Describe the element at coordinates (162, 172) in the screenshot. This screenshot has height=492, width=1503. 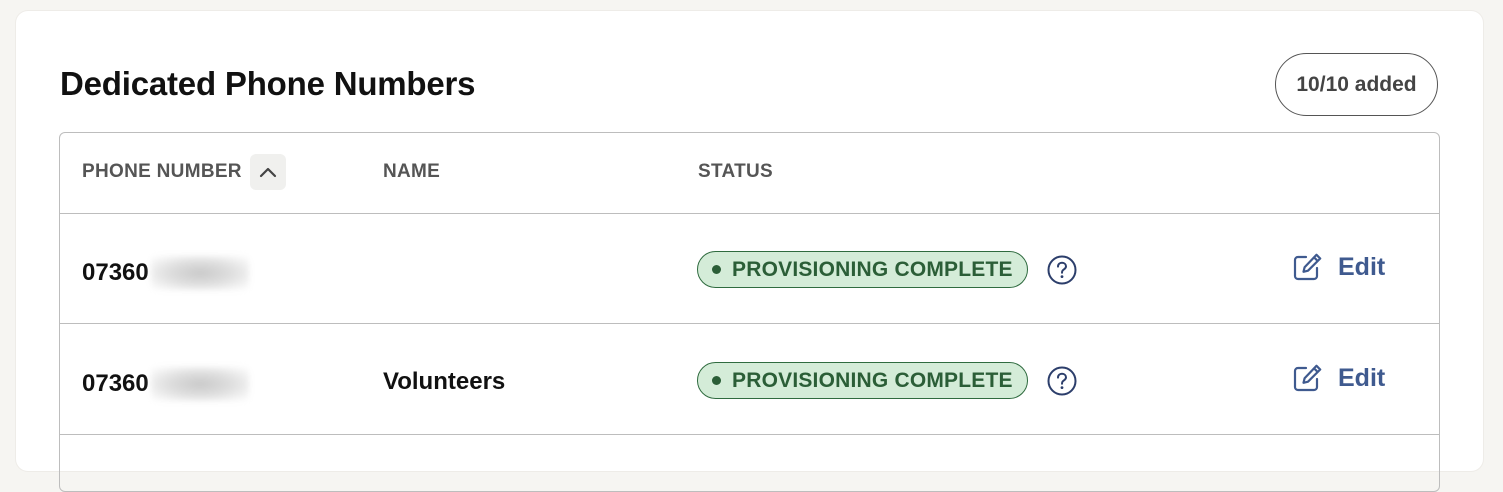
I see `column-header-phone-number: PHONE NUMBER` at that location.